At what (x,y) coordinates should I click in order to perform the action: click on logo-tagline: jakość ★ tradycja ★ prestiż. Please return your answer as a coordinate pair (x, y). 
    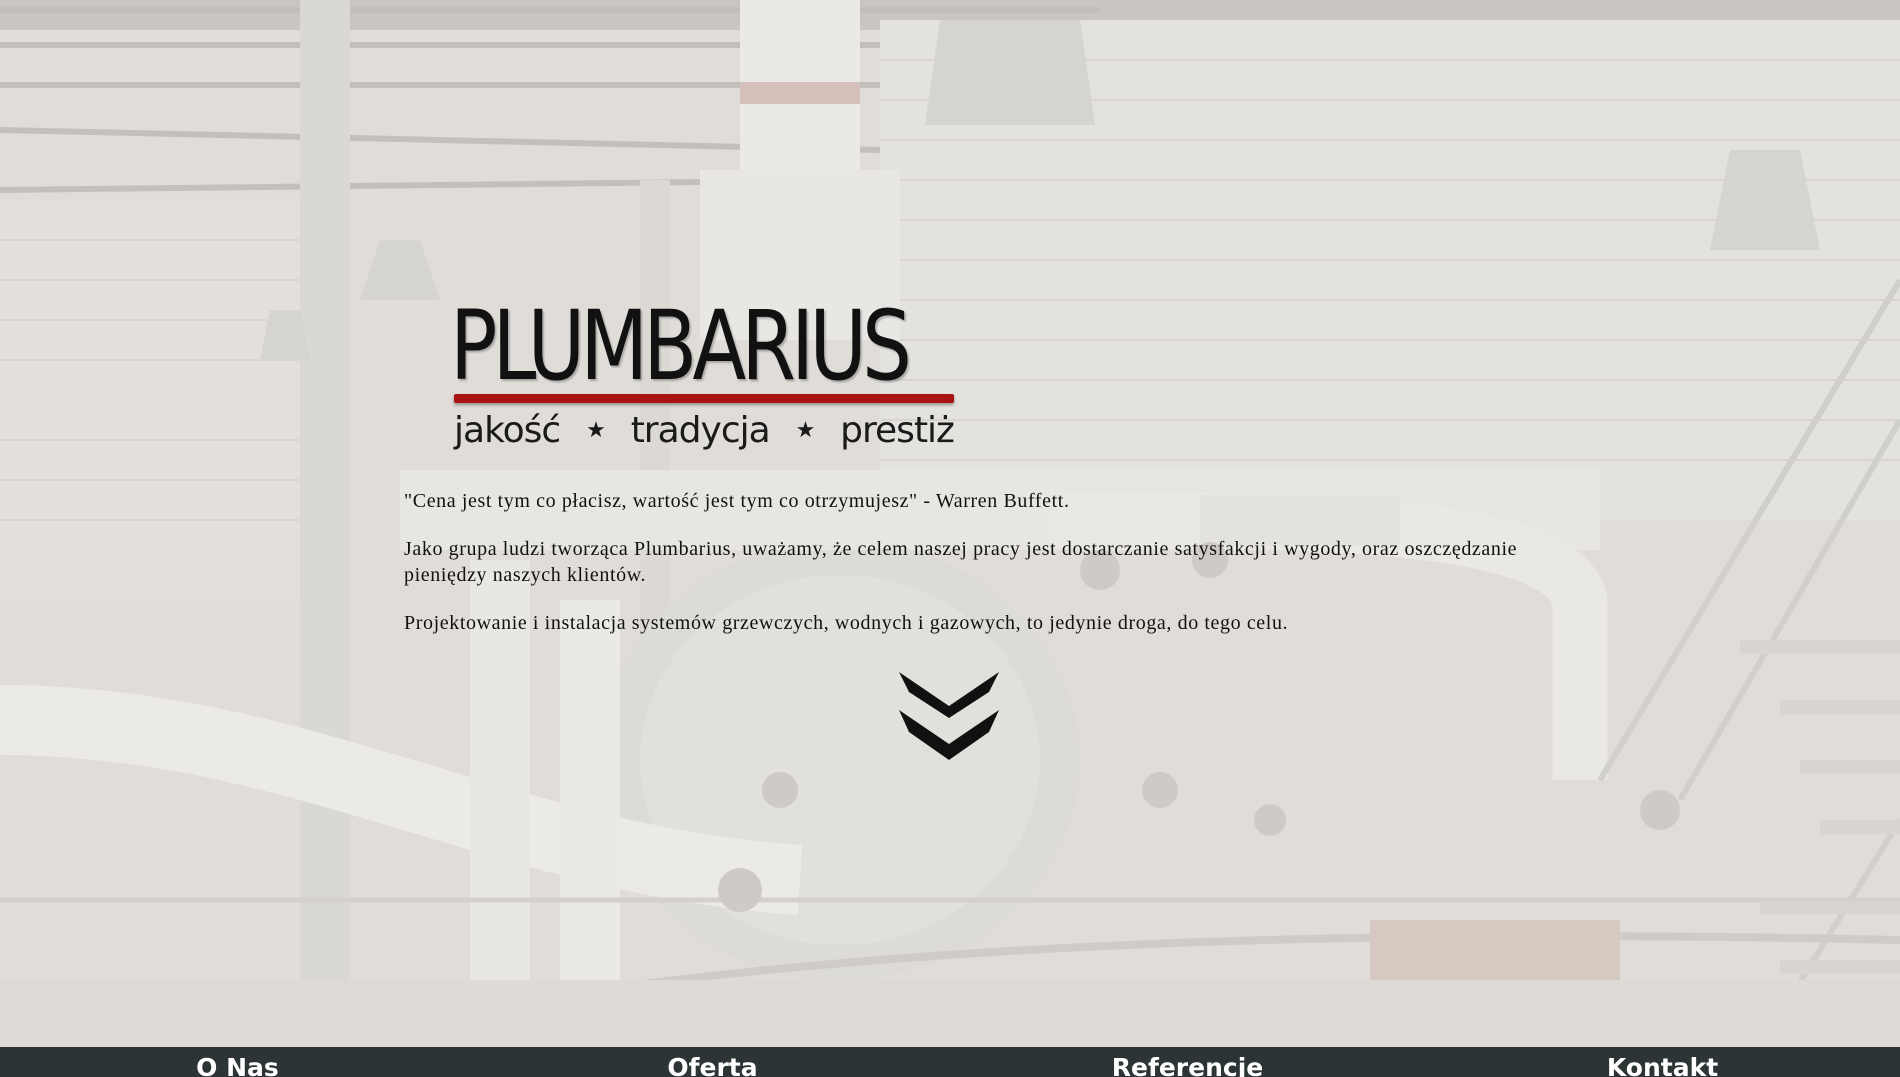
    Looking at the image, I should click on (704, 430).